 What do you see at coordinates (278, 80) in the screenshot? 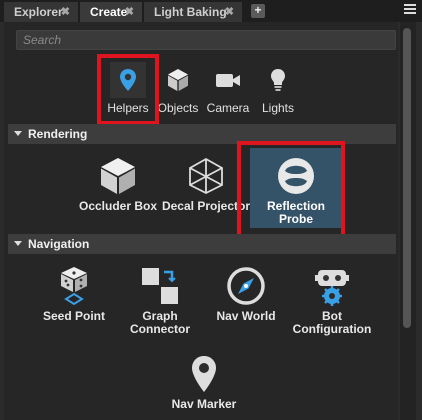
I see `lightbulb-icon` at bounding box center [278, 80].